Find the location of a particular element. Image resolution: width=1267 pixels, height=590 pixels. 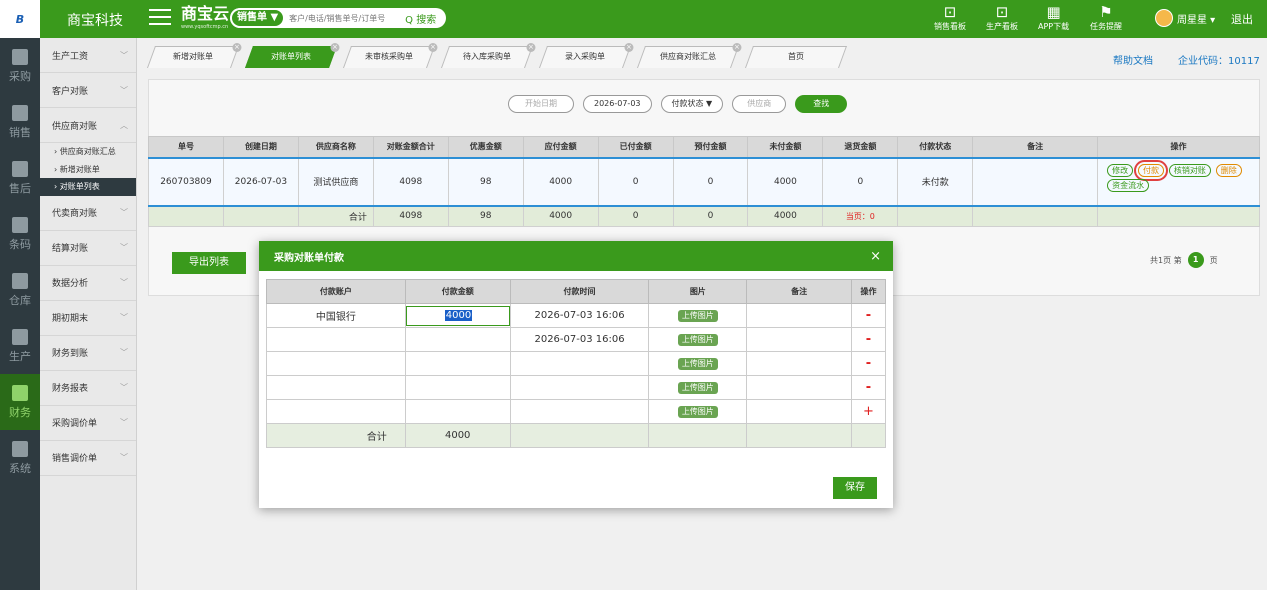

search-input is located at coordinates (345, 18).